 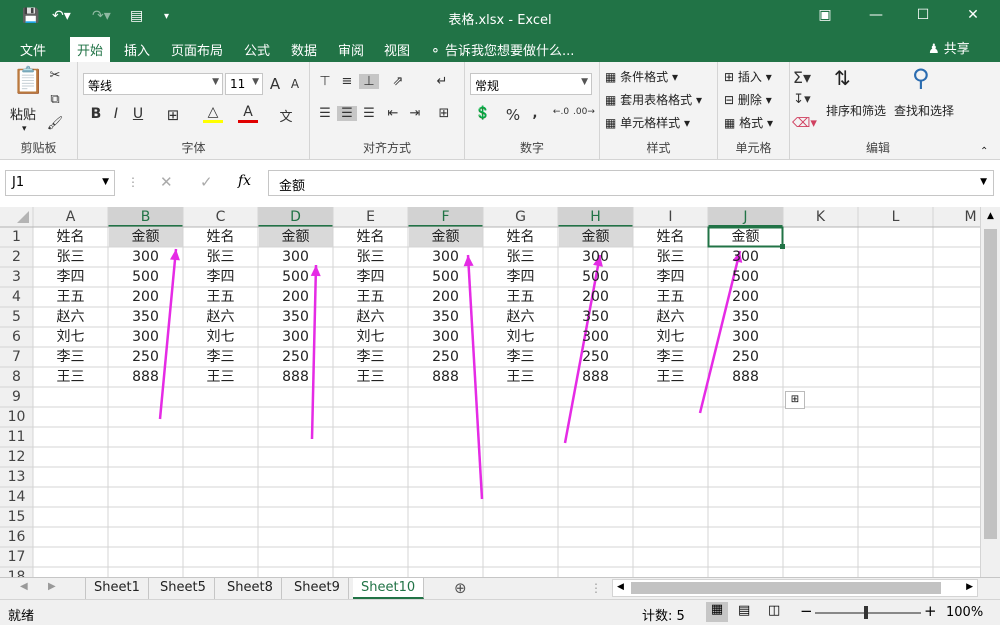 I want to click on cut-icon: ✂, so click(x=55, y=75).